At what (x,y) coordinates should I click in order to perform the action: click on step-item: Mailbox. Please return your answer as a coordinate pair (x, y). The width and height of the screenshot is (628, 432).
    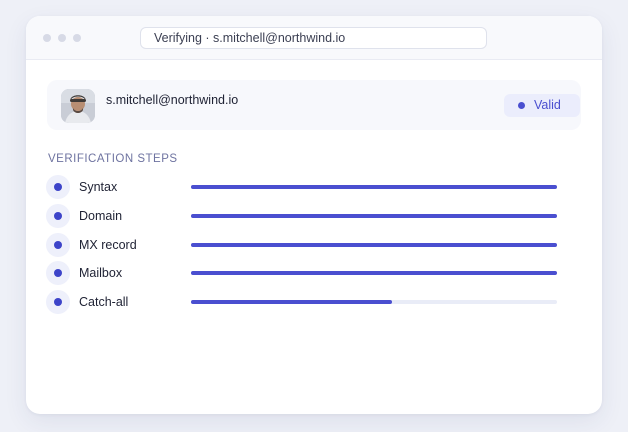
    Looking at the image, I should click on (306, 273).